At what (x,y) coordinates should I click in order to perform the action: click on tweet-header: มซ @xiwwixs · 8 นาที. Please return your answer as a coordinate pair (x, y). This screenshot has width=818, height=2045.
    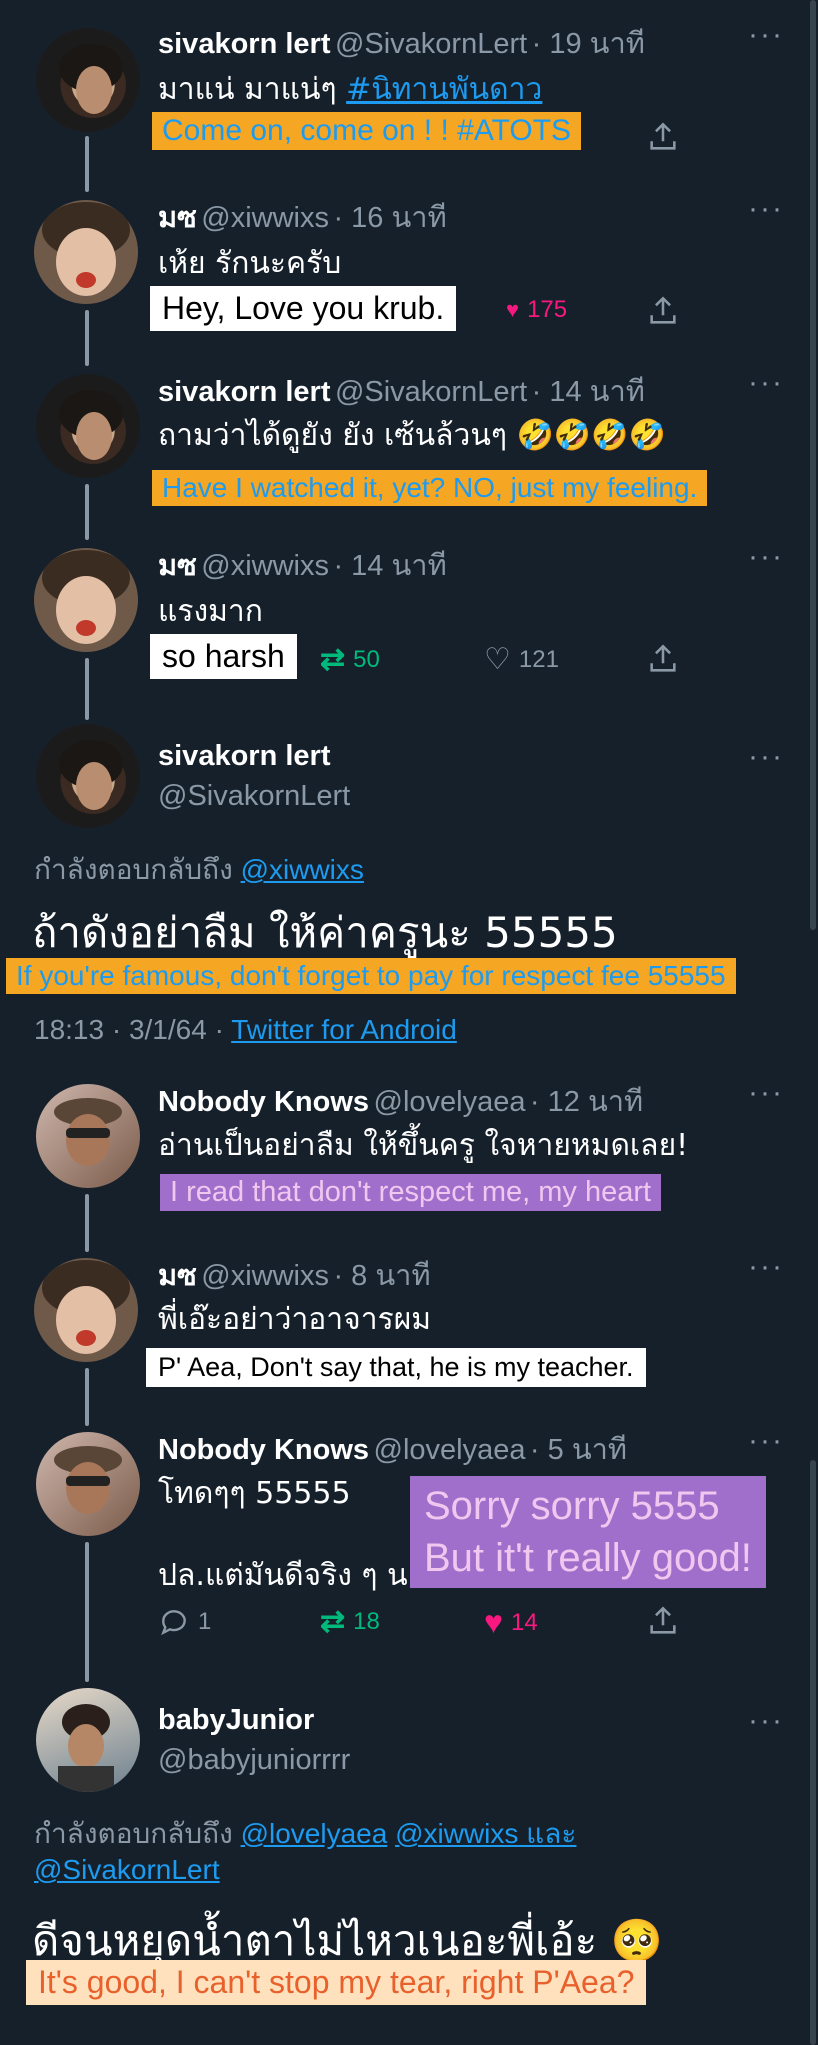
    Looking at the image, I should click on (294, 1275).